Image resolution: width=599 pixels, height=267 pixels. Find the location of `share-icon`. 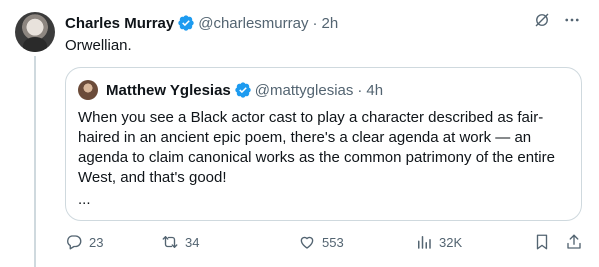

share-icon is located at coordinates (574, 242).